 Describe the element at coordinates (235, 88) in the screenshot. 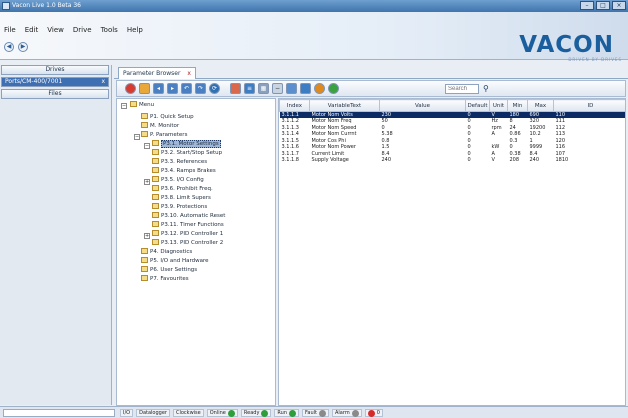

I see `compare-icon` at that location.